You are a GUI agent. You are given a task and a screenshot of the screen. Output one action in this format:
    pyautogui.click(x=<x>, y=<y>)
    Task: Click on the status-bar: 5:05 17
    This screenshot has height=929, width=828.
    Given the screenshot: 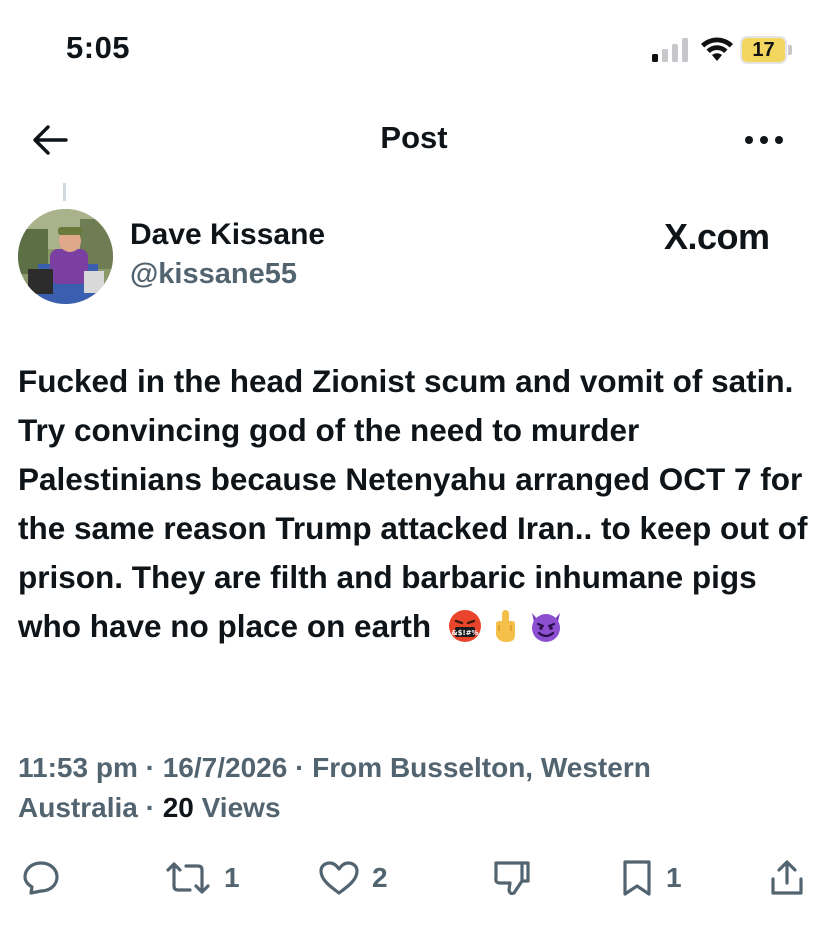 What is the action you would take?
    pyautogui.click(x=414, y=50)
    